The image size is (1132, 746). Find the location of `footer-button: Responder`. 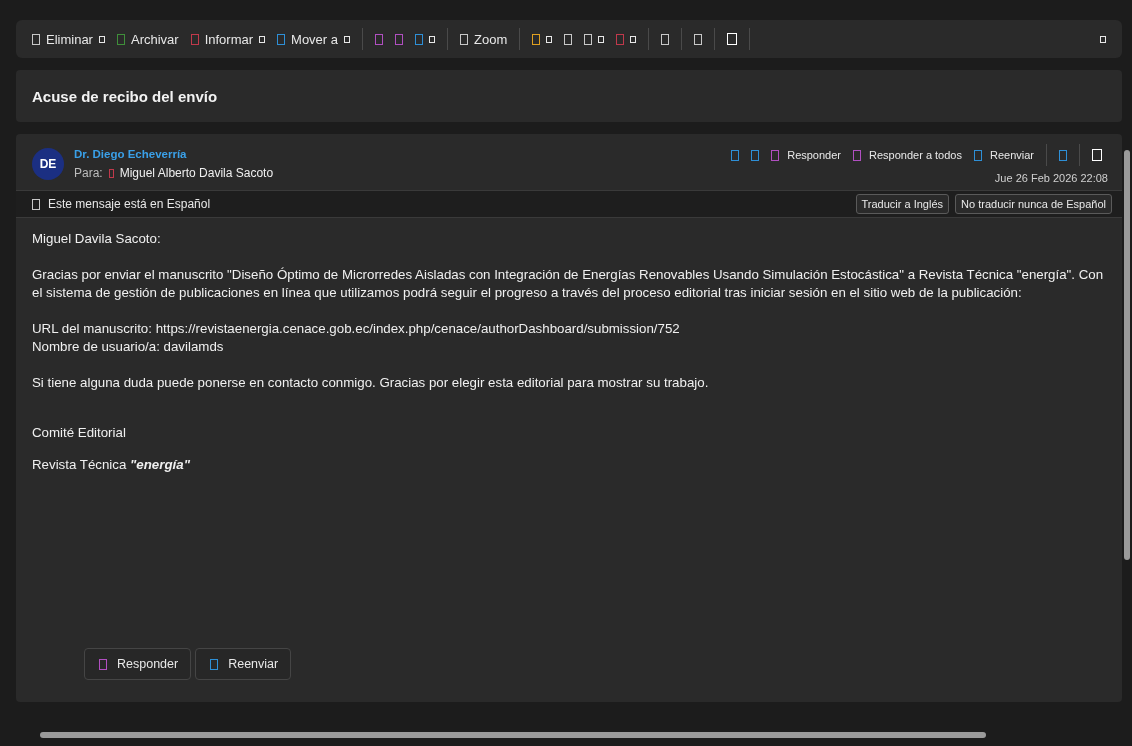

footer-button: Responder is located at coordinates (138, 664).